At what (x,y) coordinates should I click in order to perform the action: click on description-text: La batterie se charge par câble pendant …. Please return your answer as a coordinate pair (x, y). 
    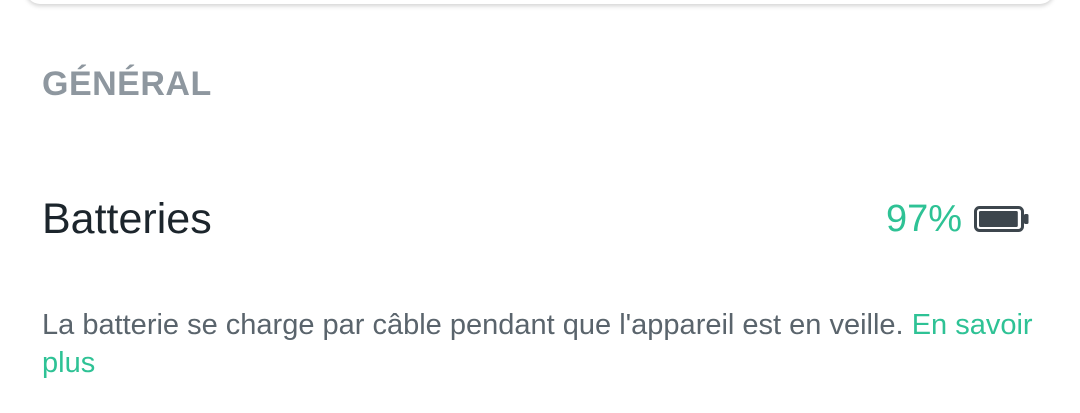
    Looking at the image, I should click on (477, 325).